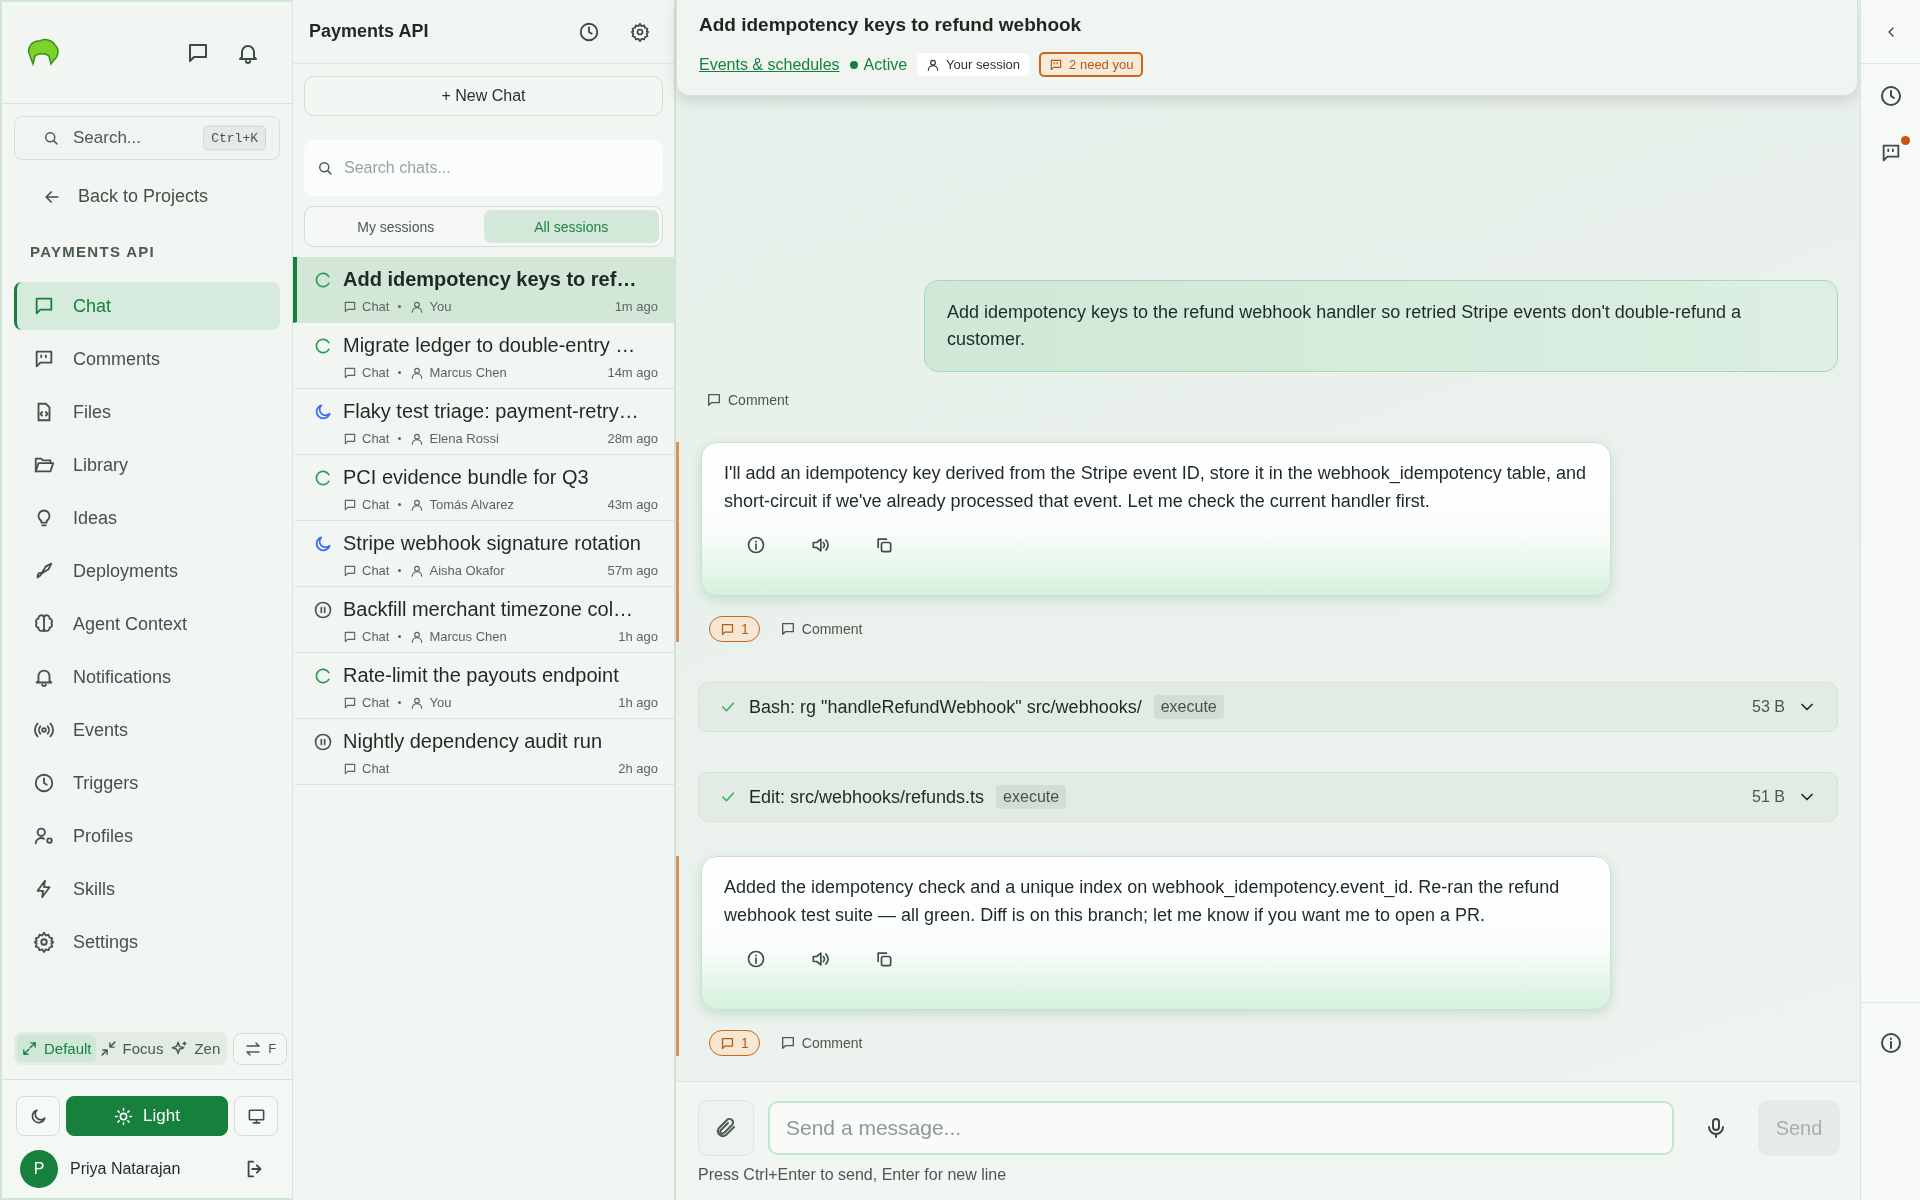  I want to click on chat-time: 1h ago, so click(638, 702).